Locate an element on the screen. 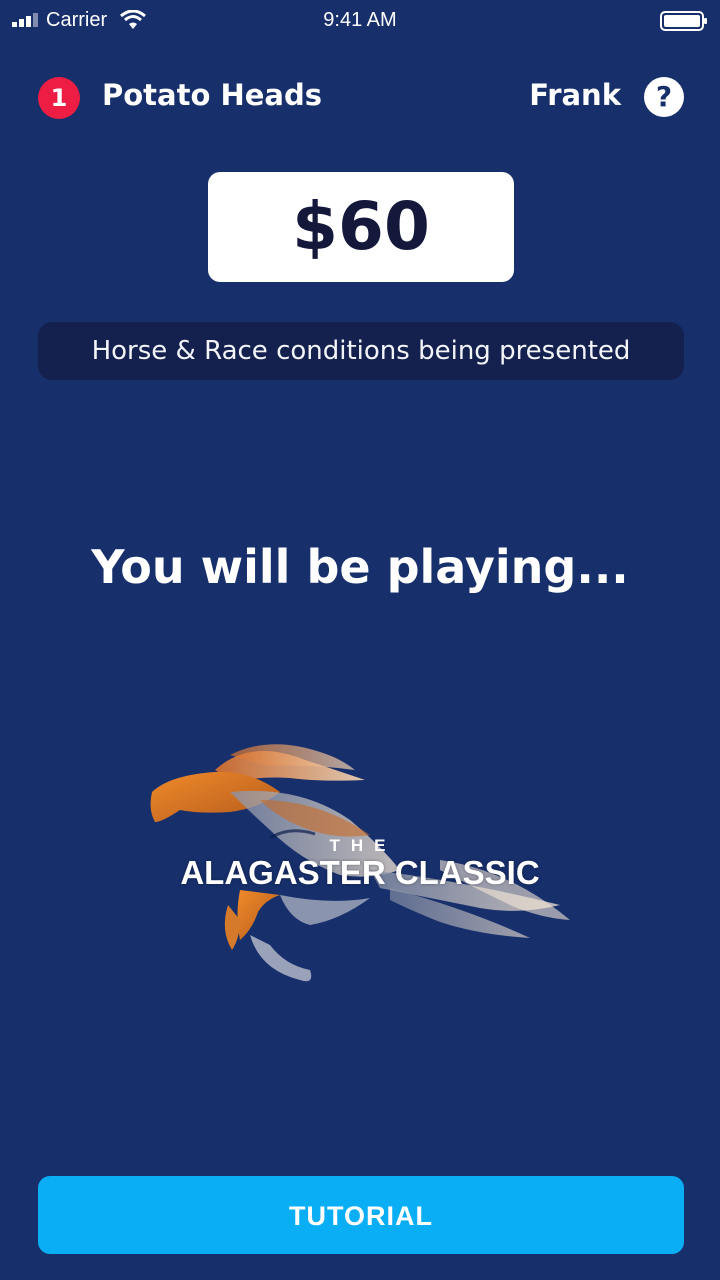 The image size is (720, 1280). team-rank-badge: 1 is located at coordinates (59, 98).